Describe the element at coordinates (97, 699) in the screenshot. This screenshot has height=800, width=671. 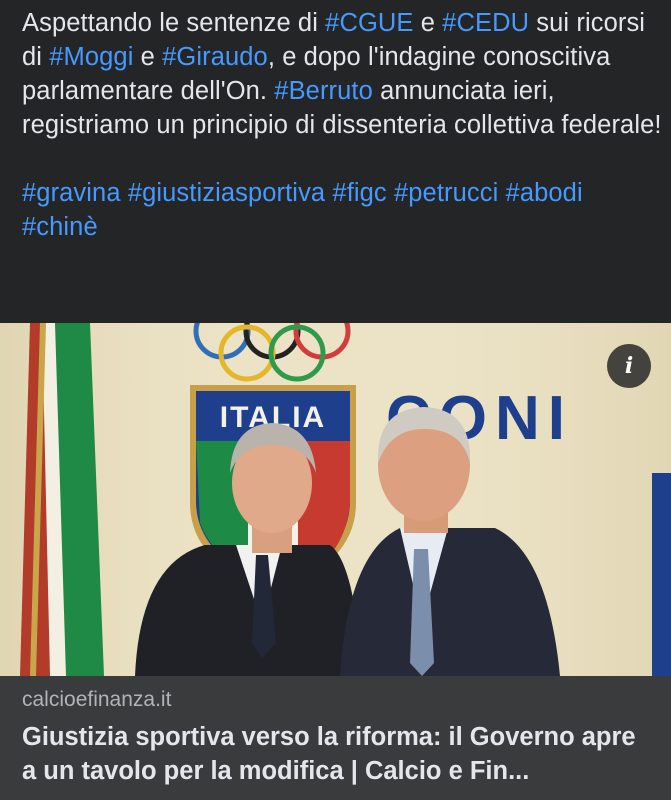
I see `link-domain: calcioefinanza.it` at that location.